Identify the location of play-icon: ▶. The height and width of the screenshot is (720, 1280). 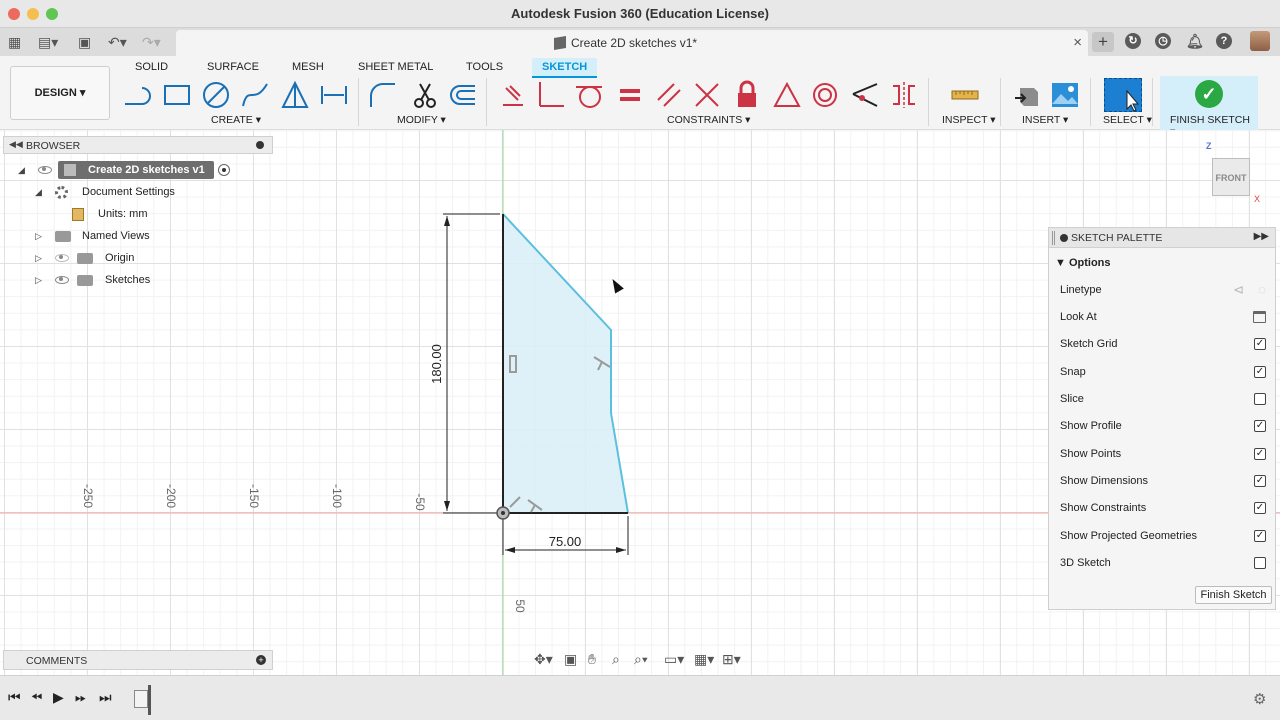
(58, 697).